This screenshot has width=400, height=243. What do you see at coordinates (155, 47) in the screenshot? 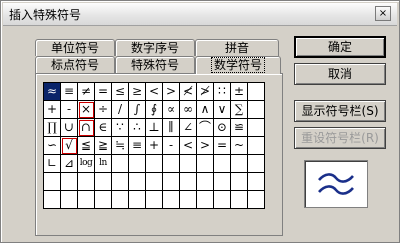
I see `tab-number-symbols: 数字序号` at bounding box center [155, 47].